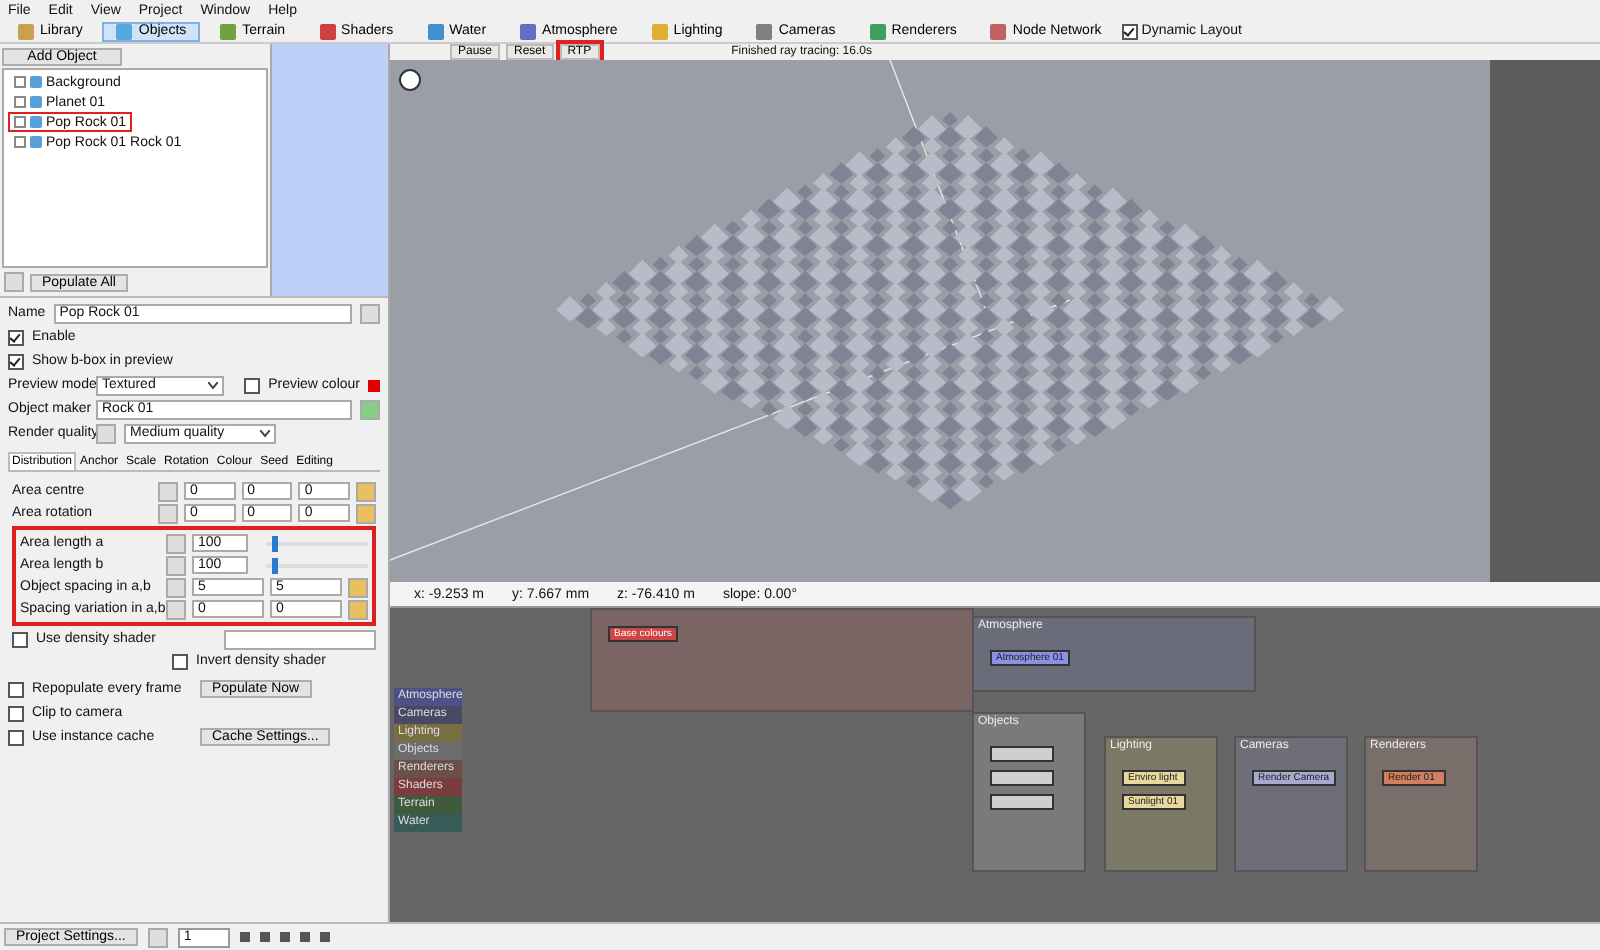 This screenshot has height=950, width=1600. I want to click on colour-swatch, so click(374, 385).